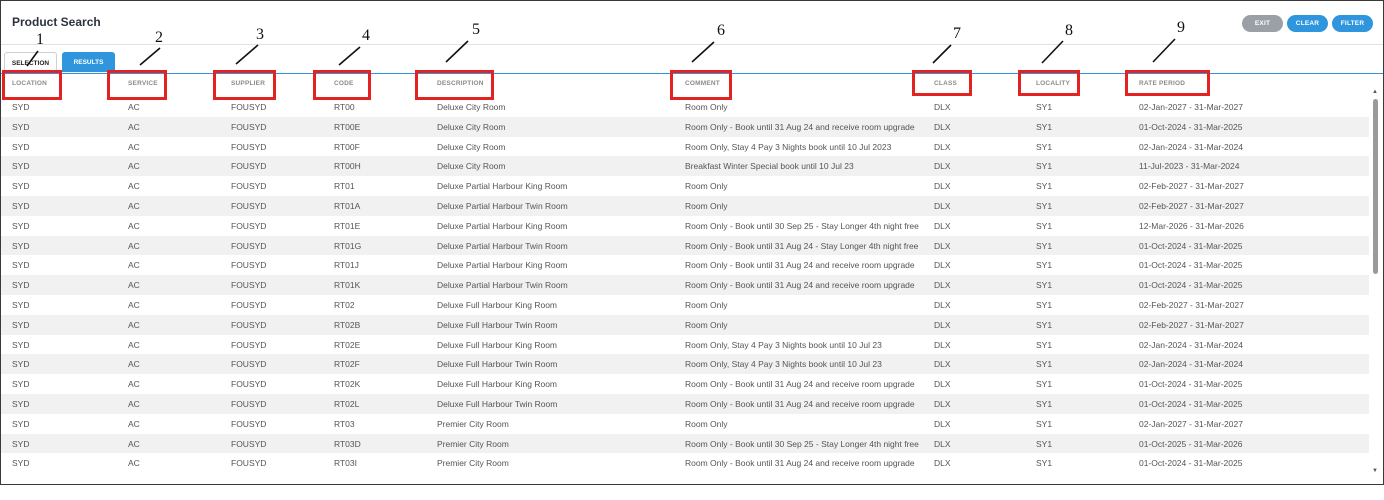 The image size is (1384, 500). I want to click on tab-results: RESULTS, so click(88, 62).